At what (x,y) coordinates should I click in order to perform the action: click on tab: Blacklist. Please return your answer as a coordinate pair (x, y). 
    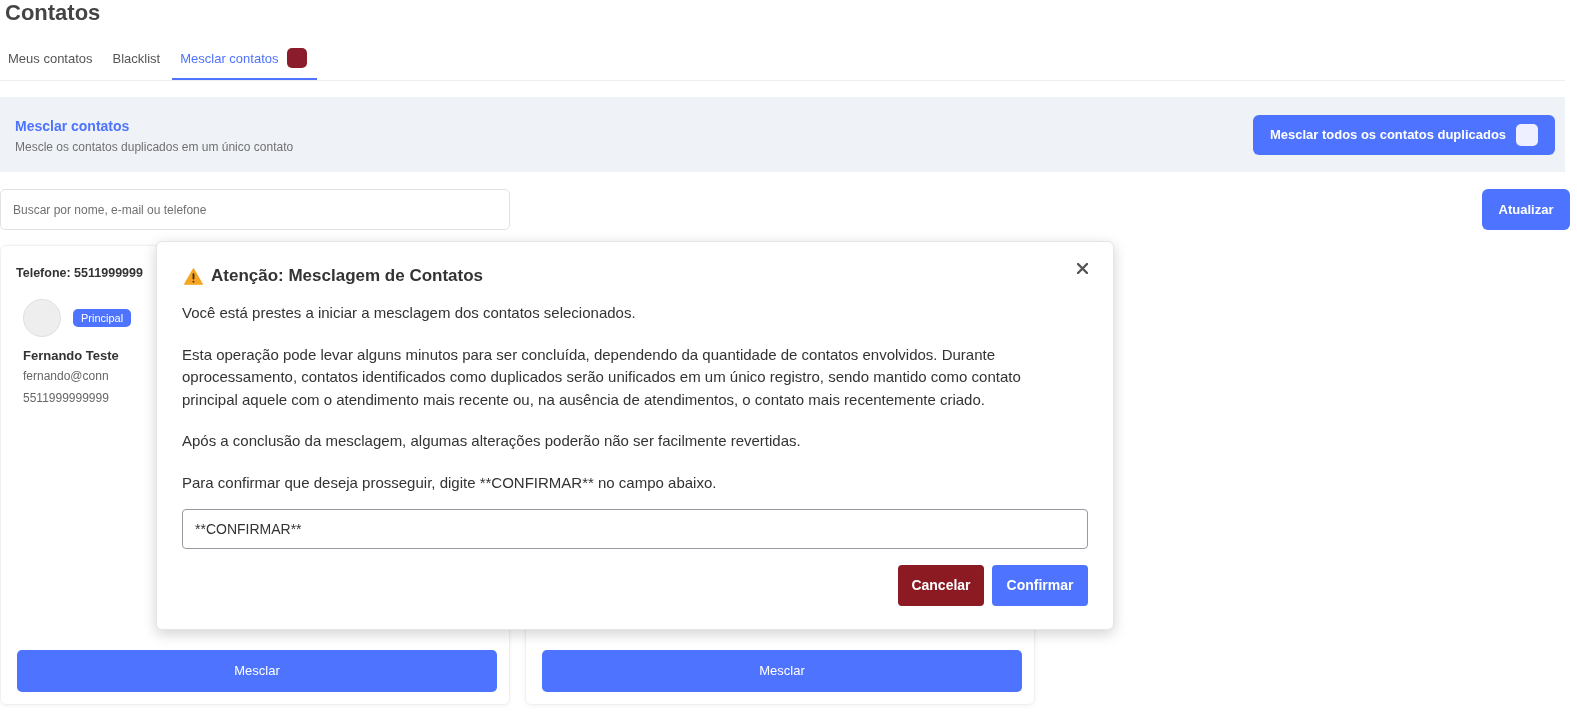
    Looking at the image, I should click on (136, 60).